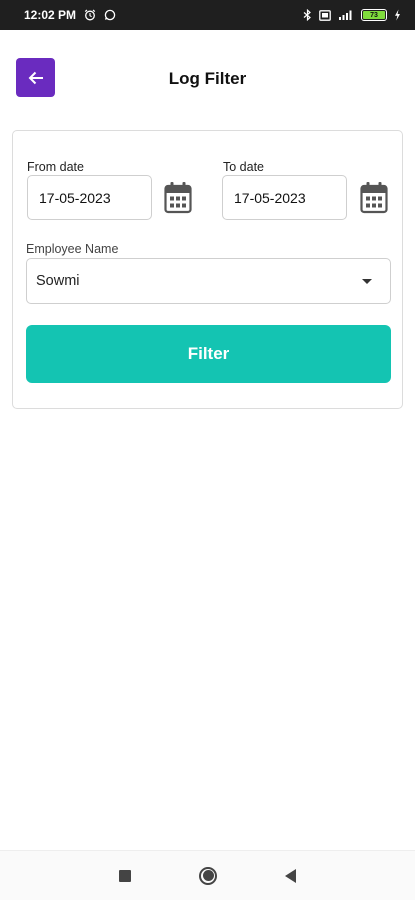  Describe the element at coordinates (244, 167) in the screenshot. I see `to-date-label: To date` at that location.